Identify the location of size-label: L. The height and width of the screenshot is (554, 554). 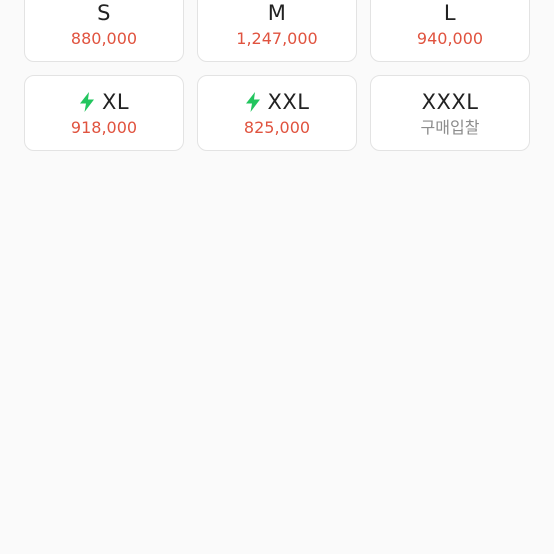
(450, 12).